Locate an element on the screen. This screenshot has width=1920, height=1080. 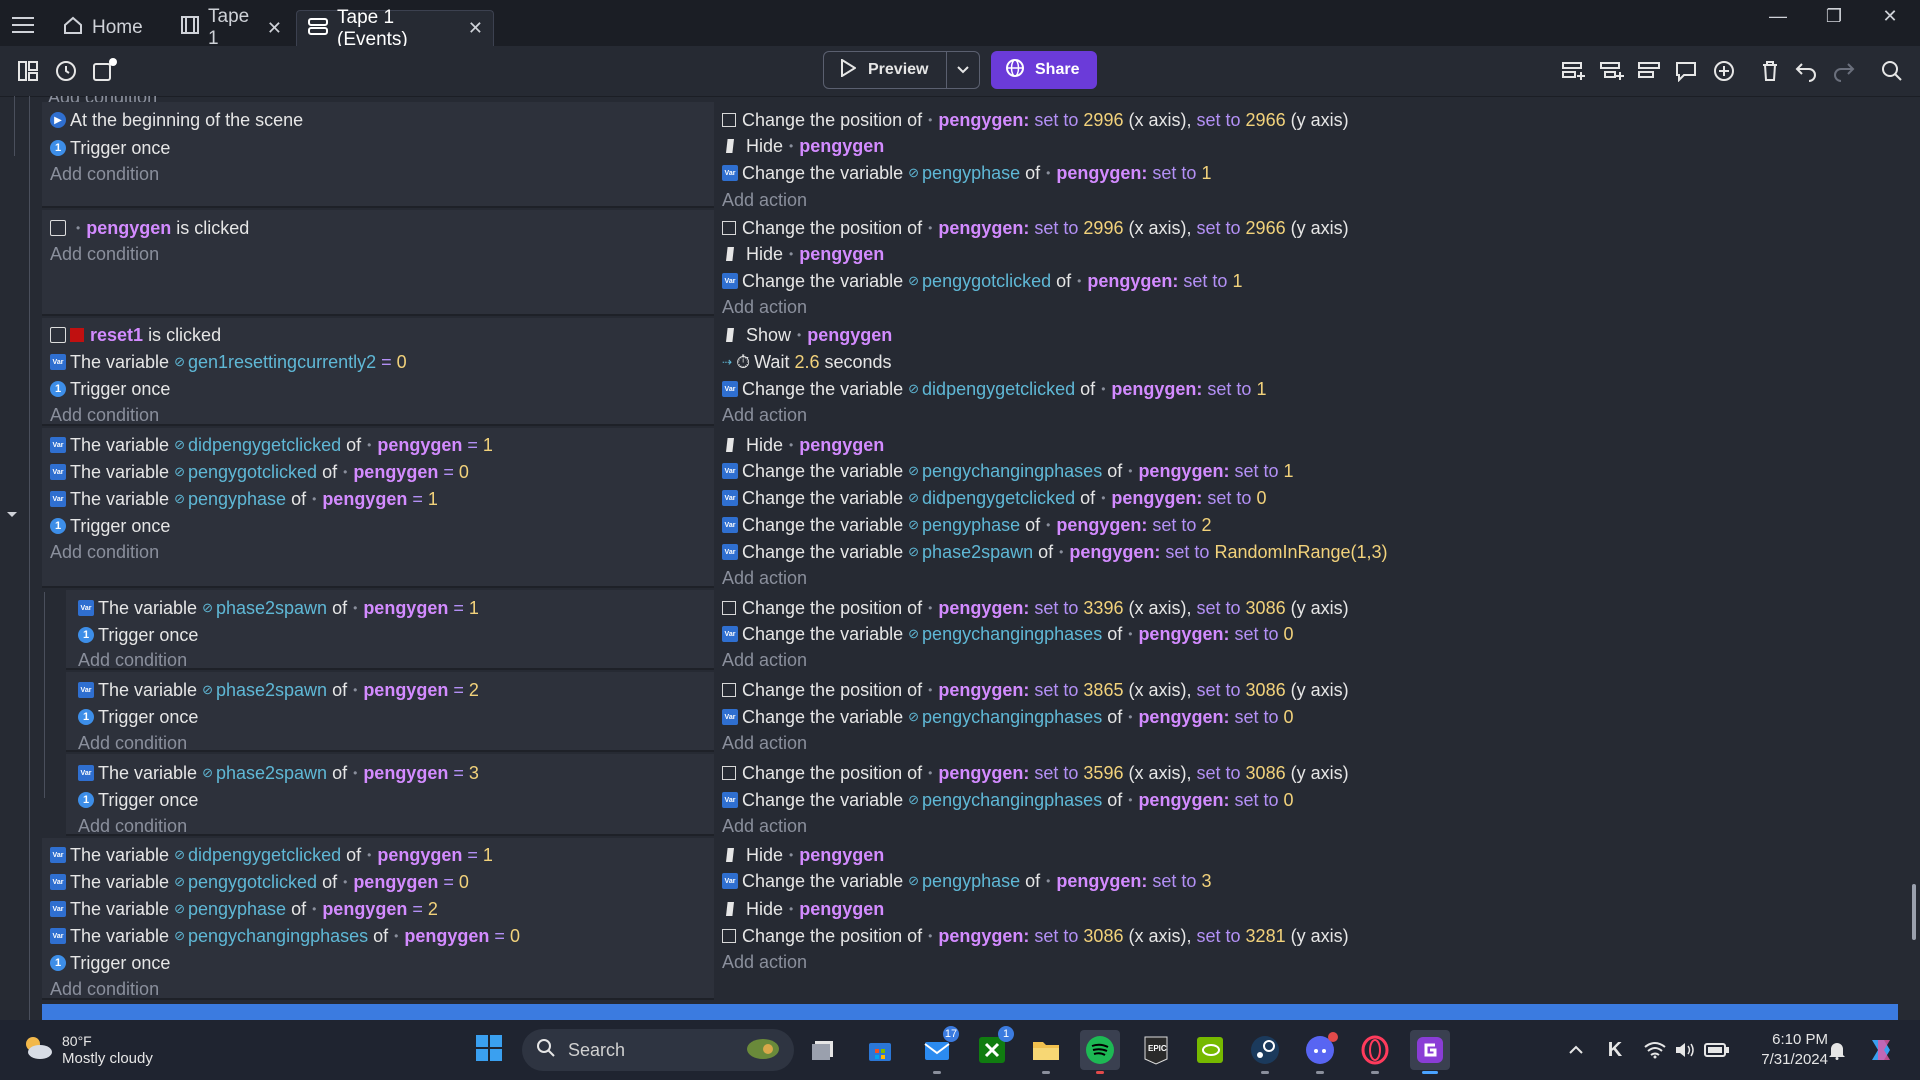
chevron-down-icon is located at coordinates (962, 70).